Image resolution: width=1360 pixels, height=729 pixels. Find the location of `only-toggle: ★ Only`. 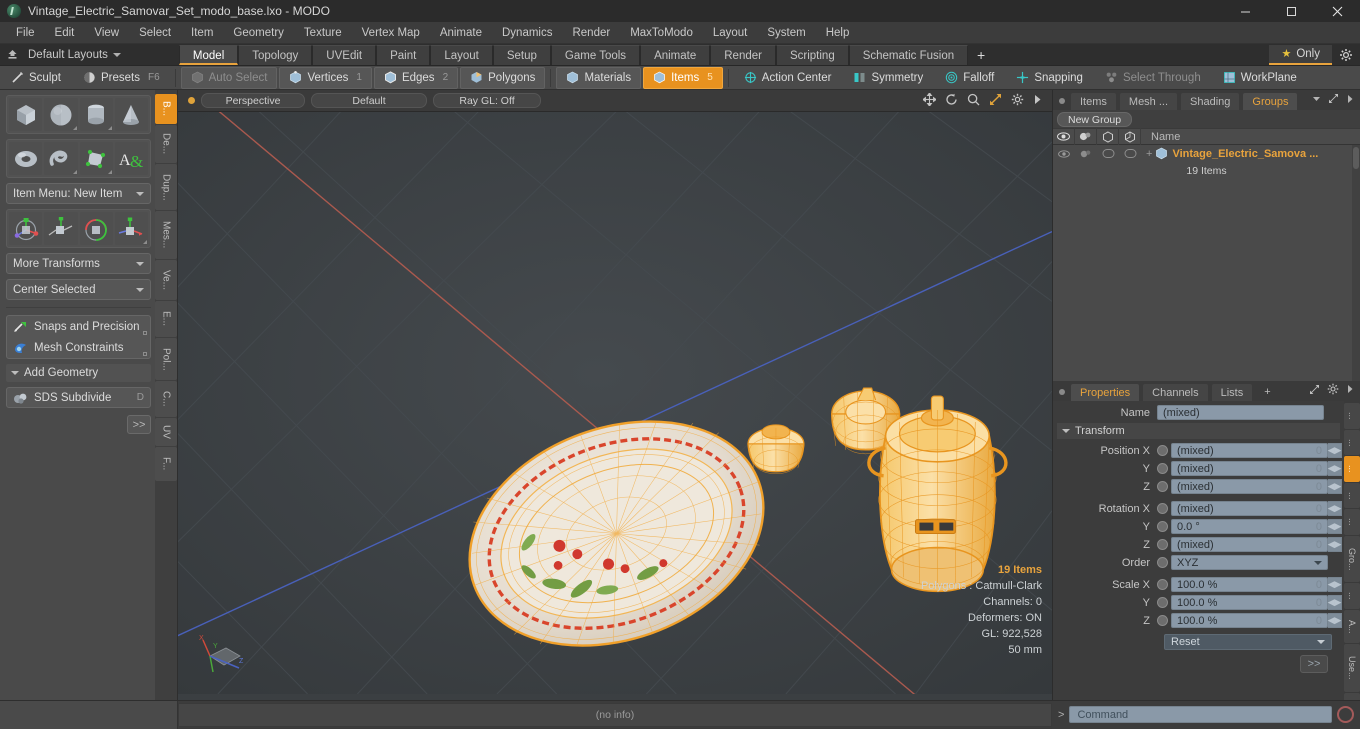

only-toggle: ★ Only is located at coordinates (1300, 54).